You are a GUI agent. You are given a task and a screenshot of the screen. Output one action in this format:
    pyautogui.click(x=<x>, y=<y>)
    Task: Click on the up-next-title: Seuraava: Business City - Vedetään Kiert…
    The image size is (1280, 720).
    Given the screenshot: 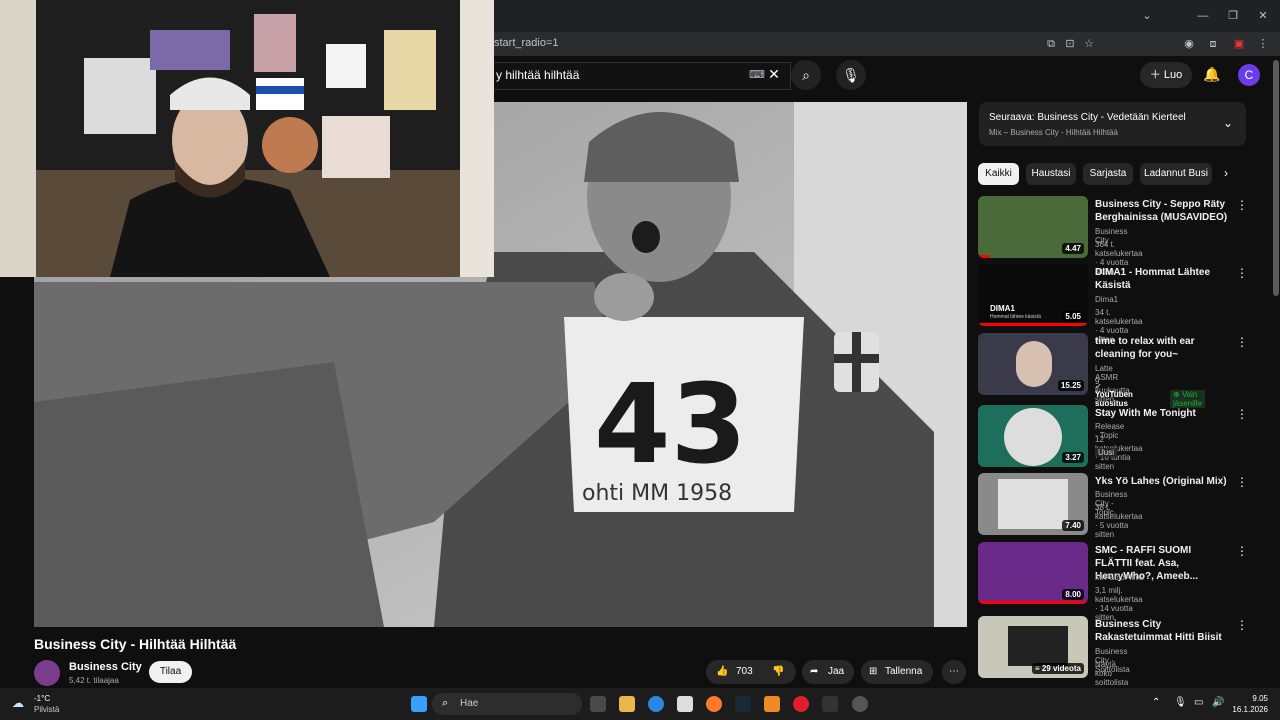 What is the action you would take?
    pyautogui.click(x=1087, y=117)
    